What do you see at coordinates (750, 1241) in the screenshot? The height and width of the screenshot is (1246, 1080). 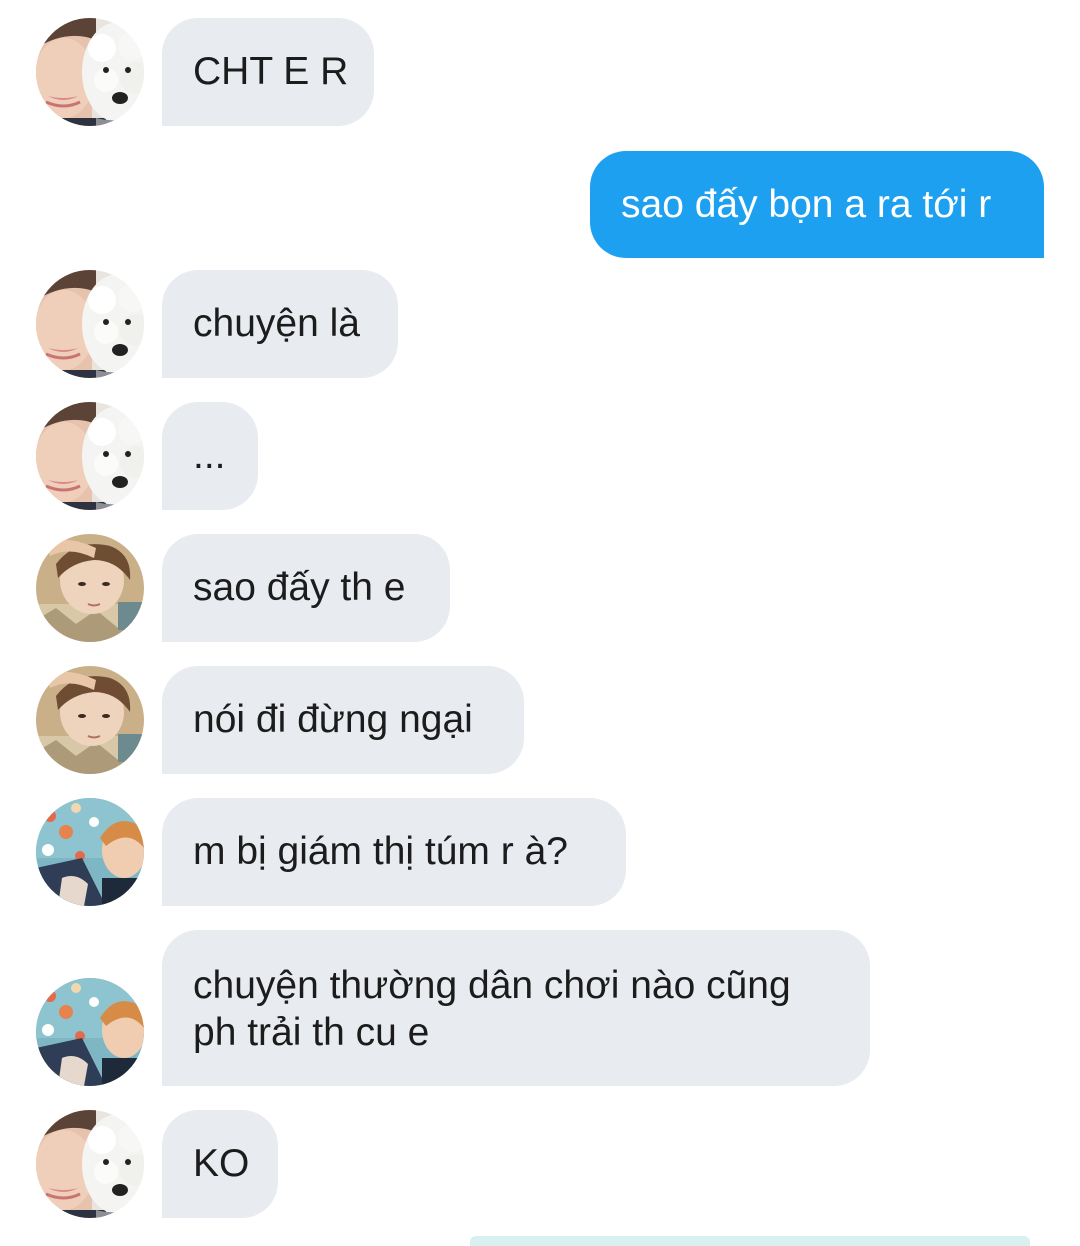 I see `next-message-bubble-edge` at bounding box center [750, 1241].